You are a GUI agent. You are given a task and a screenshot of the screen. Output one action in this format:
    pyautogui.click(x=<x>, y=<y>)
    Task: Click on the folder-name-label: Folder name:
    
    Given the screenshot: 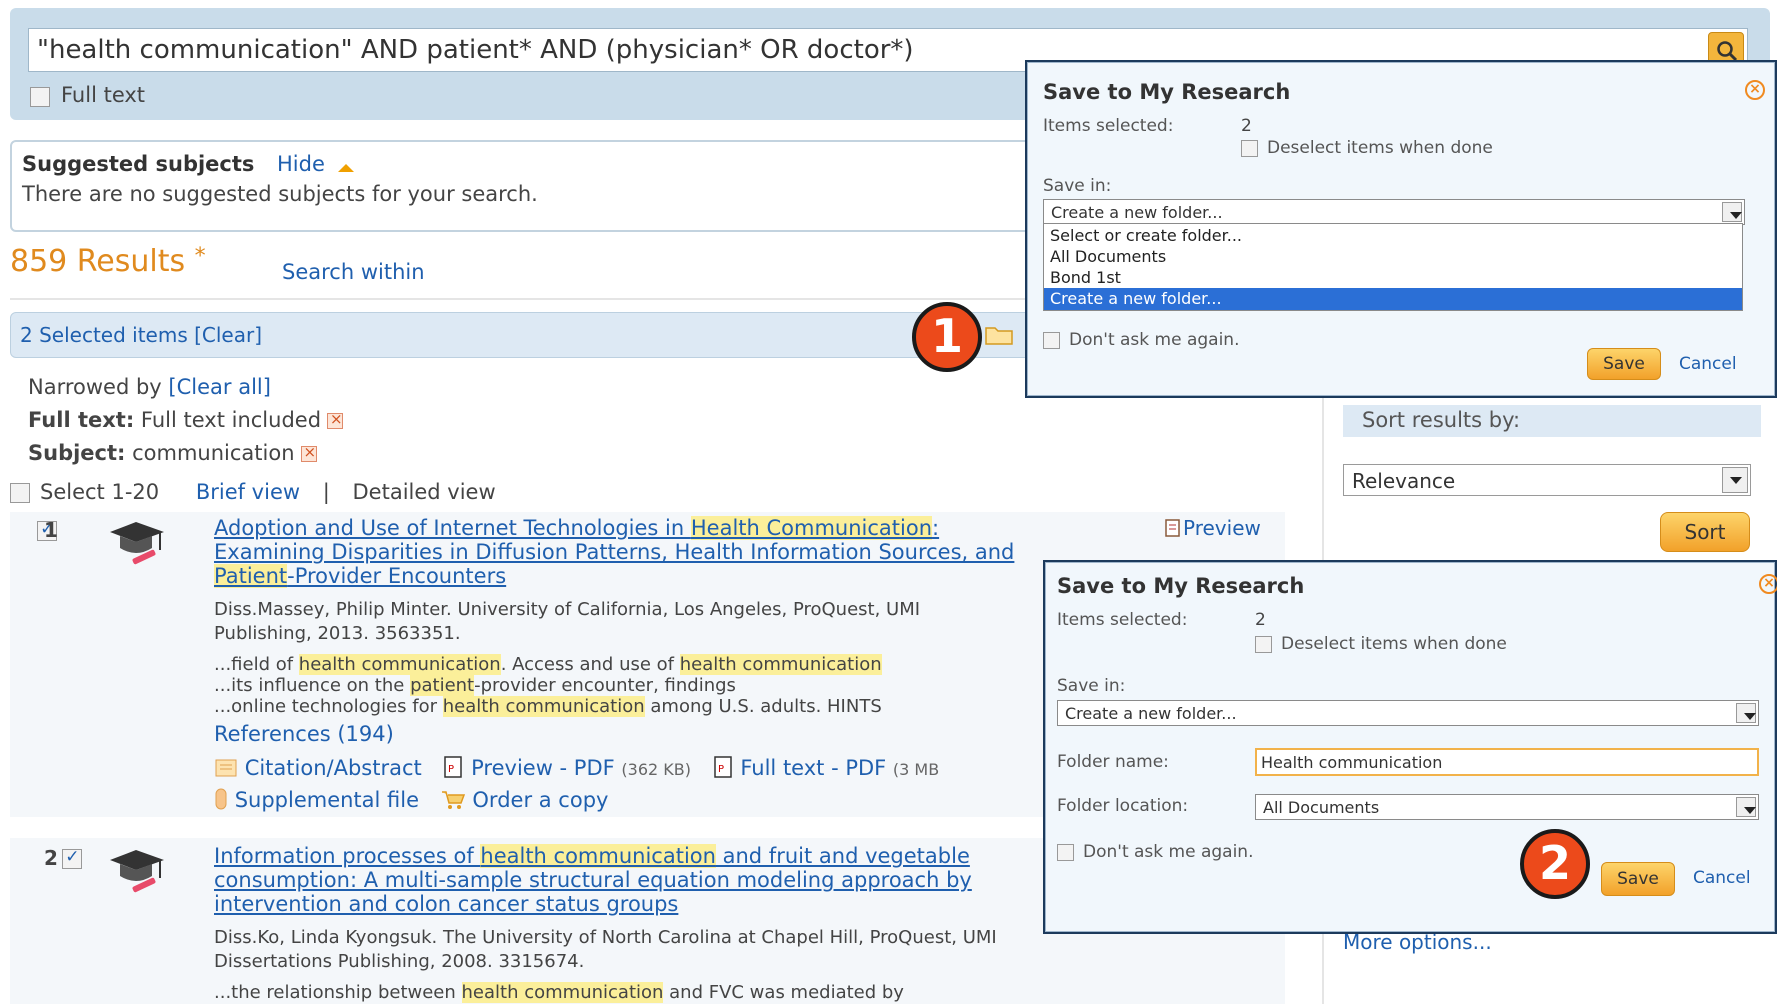 What is the action you would take?
    pyautogui.click(x=1113, y=762)
    